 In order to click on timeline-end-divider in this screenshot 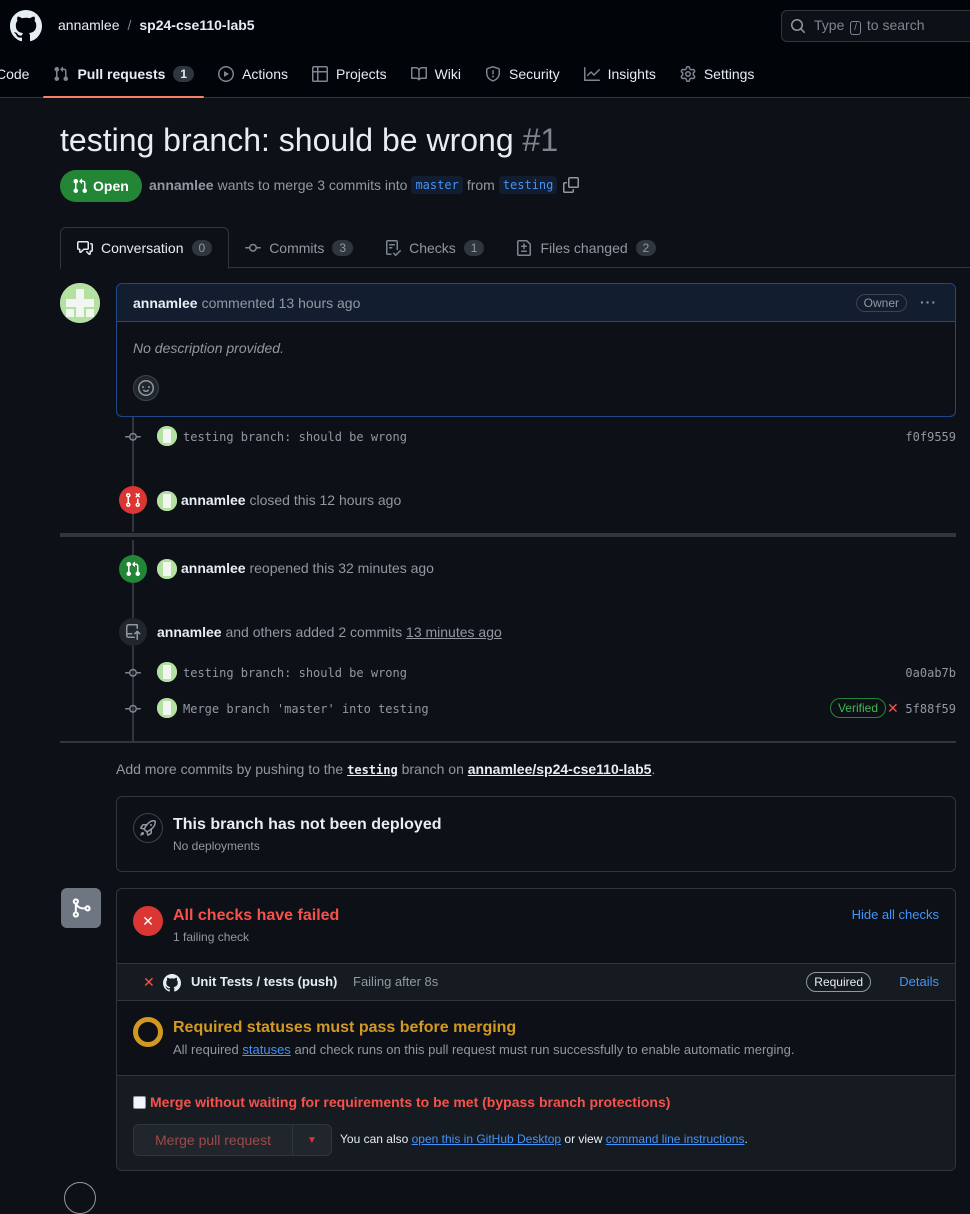, I will do `click(508, 742)`.